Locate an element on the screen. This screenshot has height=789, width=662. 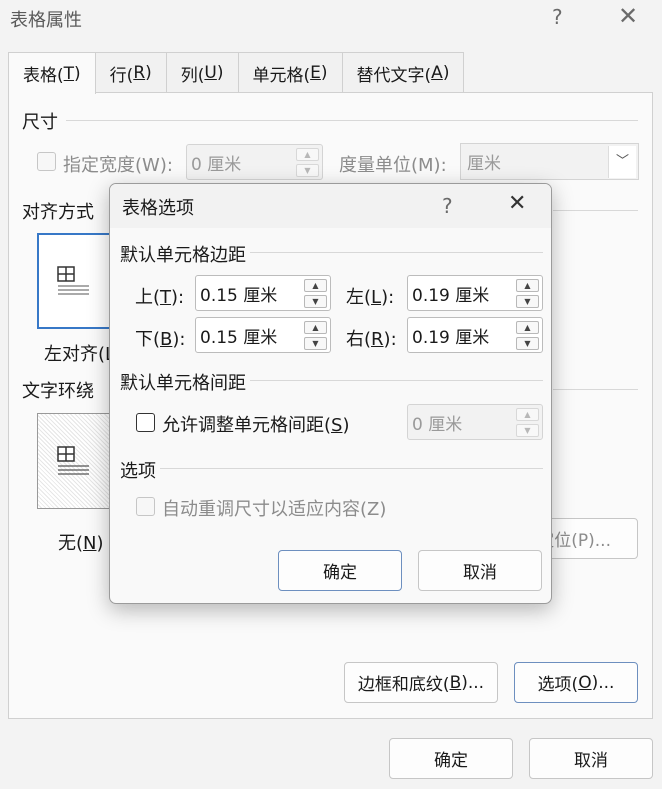
align-left-icon is located at coordinates (73, 280).